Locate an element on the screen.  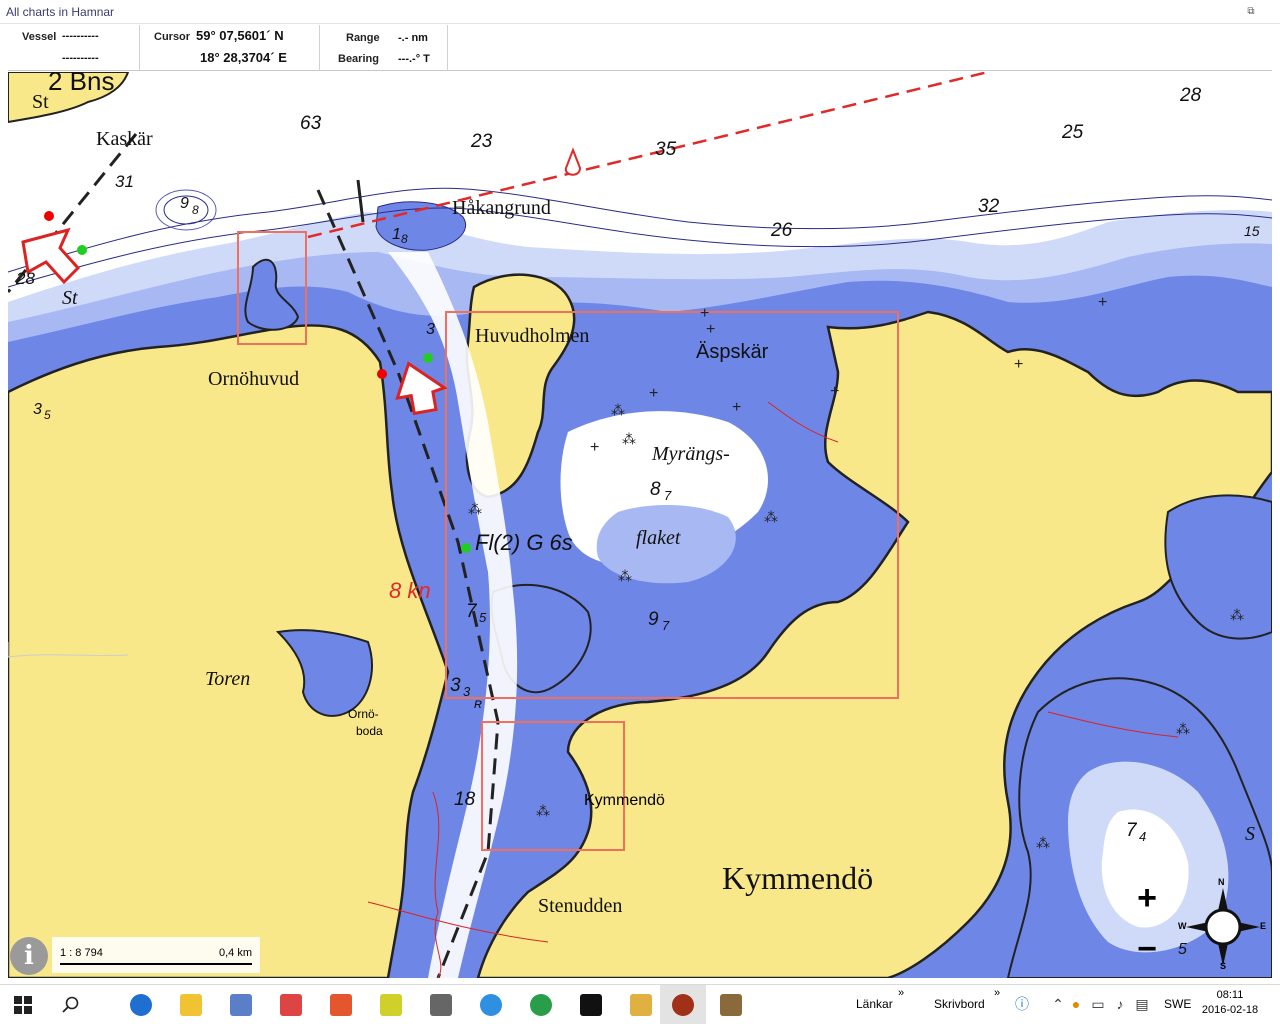
cursor-longitude: 18° 28,3704´ E is located at coordinates (243, 57).